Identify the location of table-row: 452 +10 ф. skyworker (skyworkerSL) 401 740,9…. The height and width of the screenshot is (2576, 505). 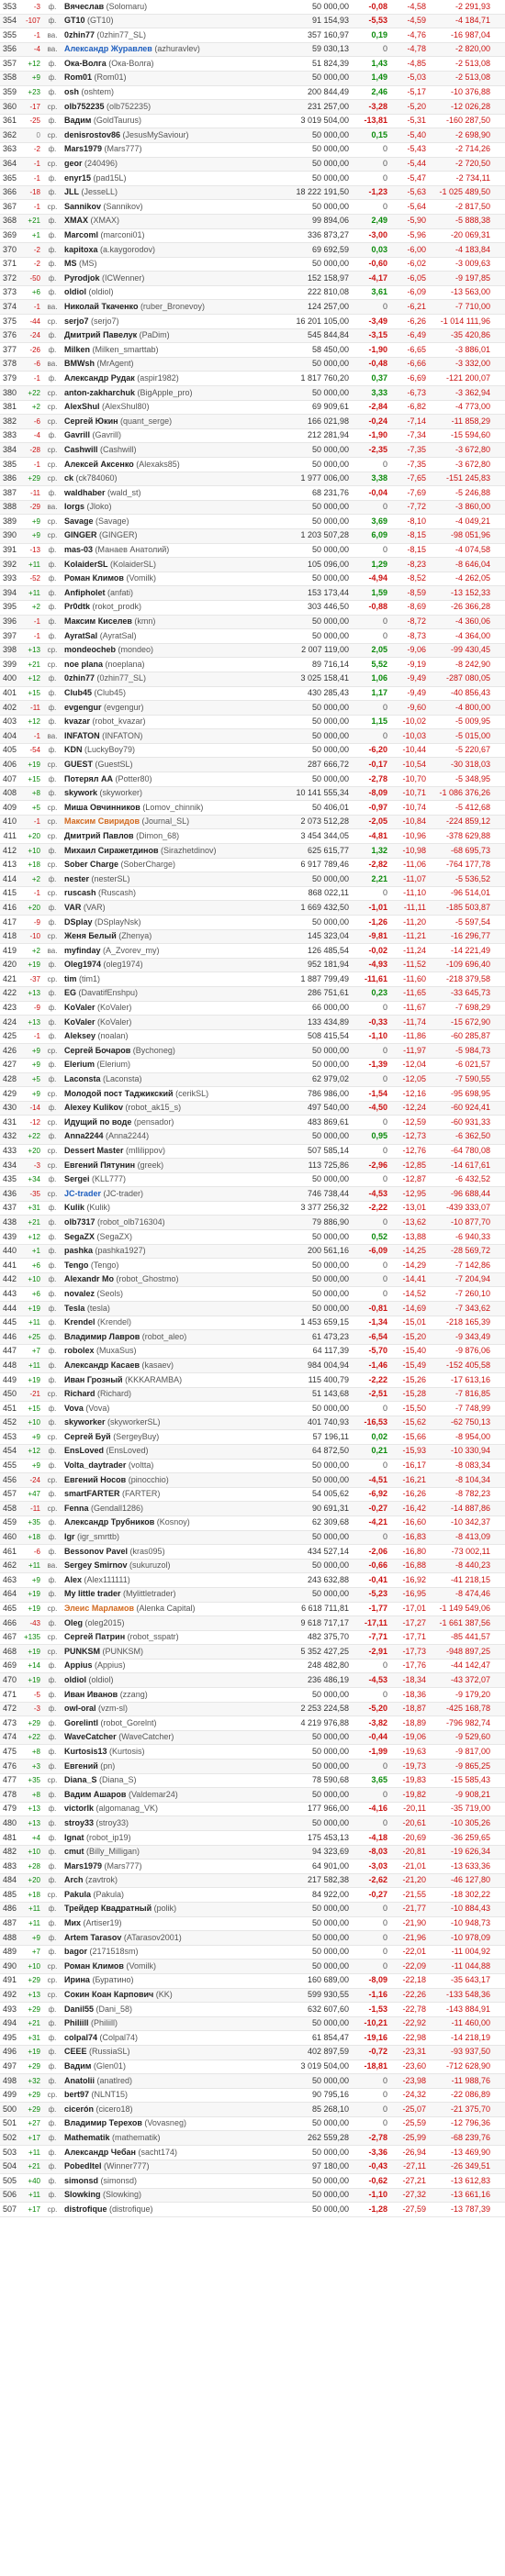
(252, 1423).